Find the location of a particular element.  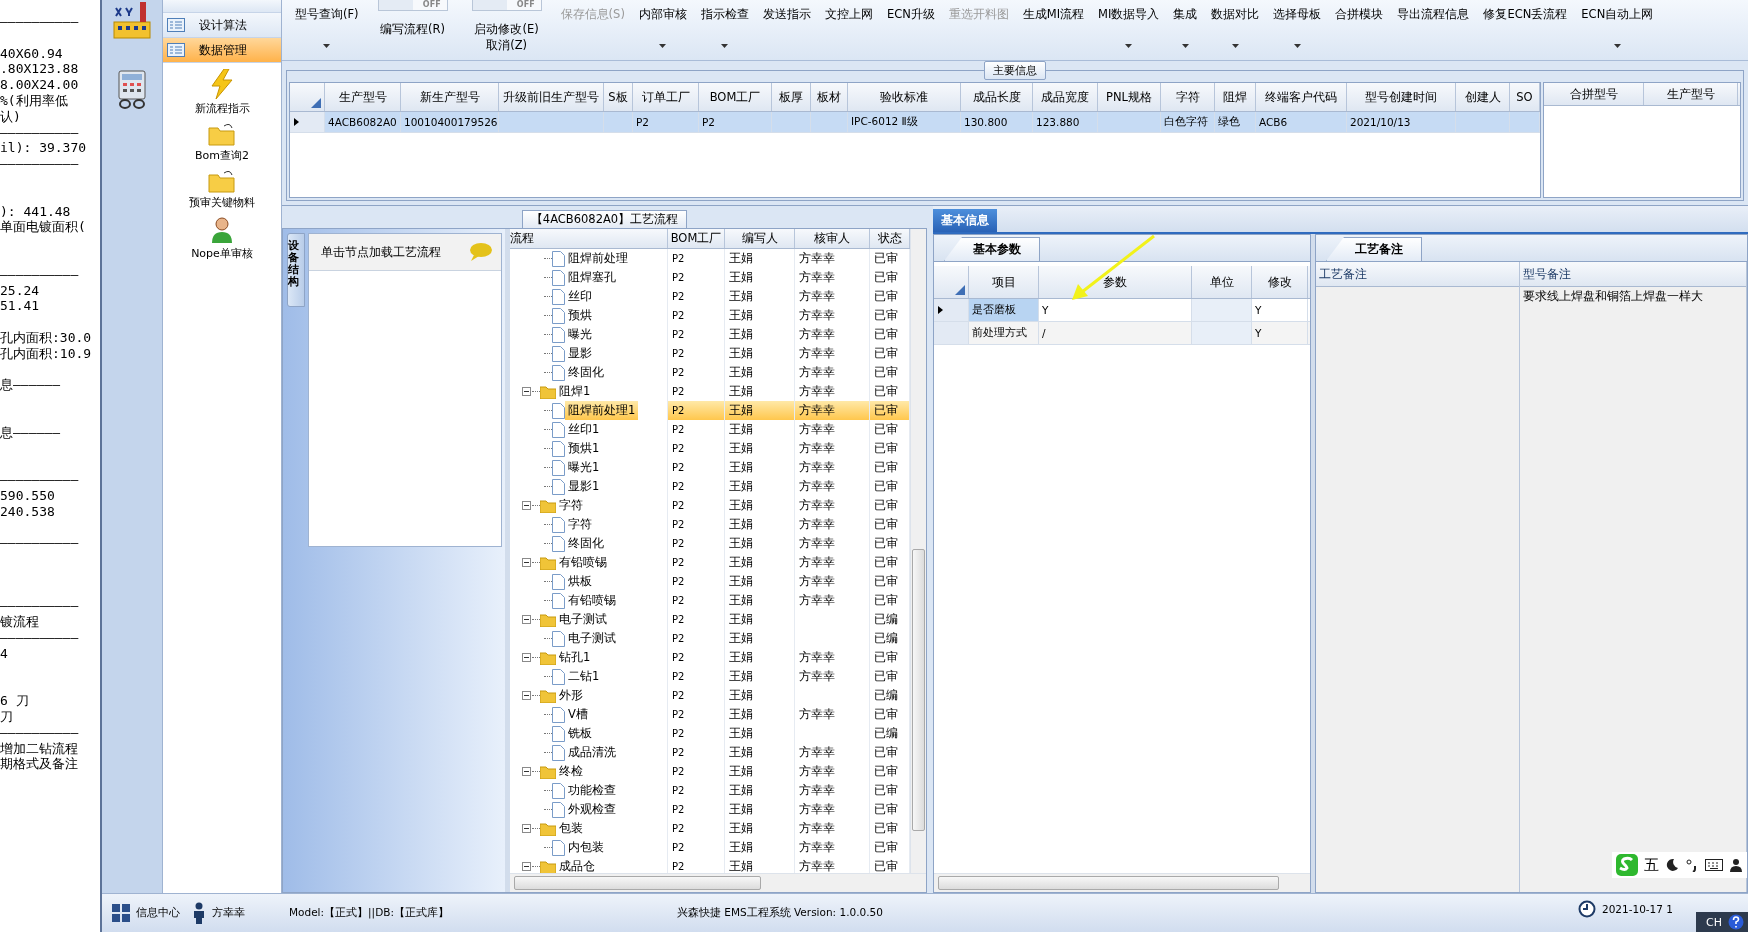

person-icon is located at coordinates (1736, 865).